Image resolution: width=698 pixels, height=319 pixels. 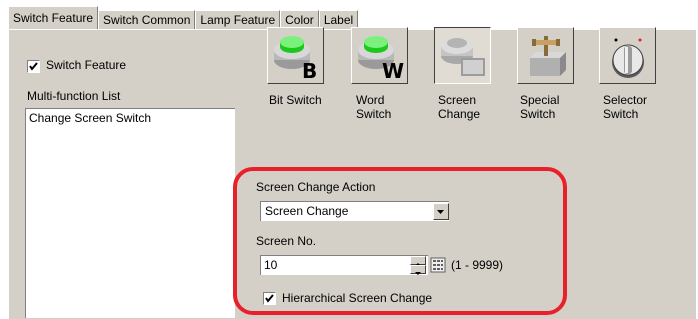 I want to click on selector-switch-caption: Selector Switch, so click(x=625, y=107).